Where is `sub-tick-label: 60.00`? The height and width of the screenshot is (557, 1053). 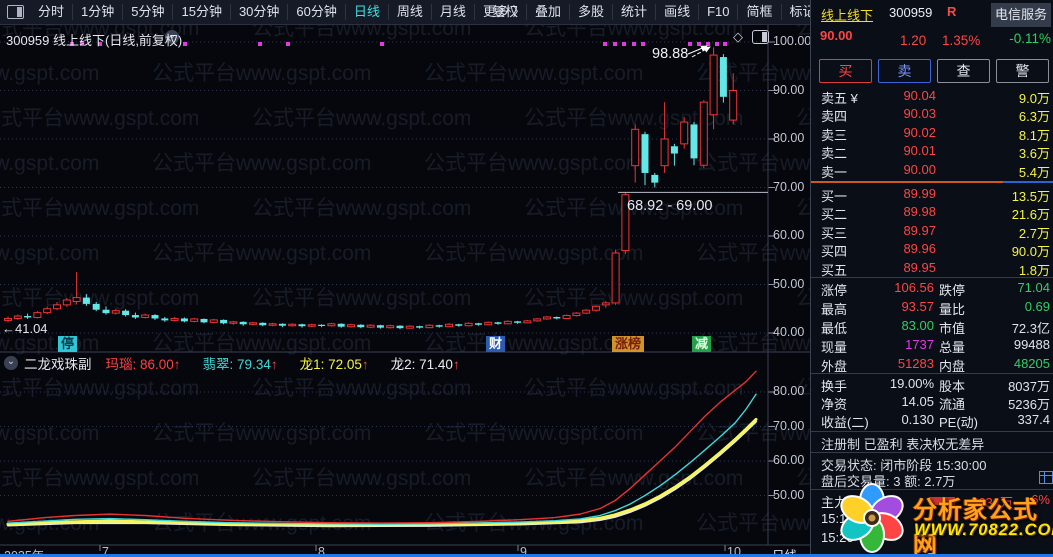 sub-tick-label: 60.00 is located at coordinates (789, 460).